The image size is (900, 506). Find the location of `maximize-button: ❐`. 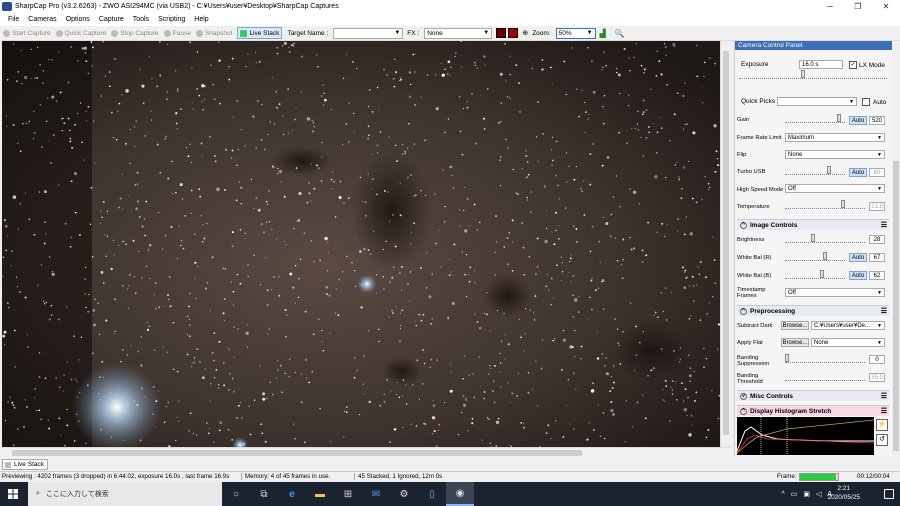

maximize-button: ❐ is located at coordinates (858, 6).